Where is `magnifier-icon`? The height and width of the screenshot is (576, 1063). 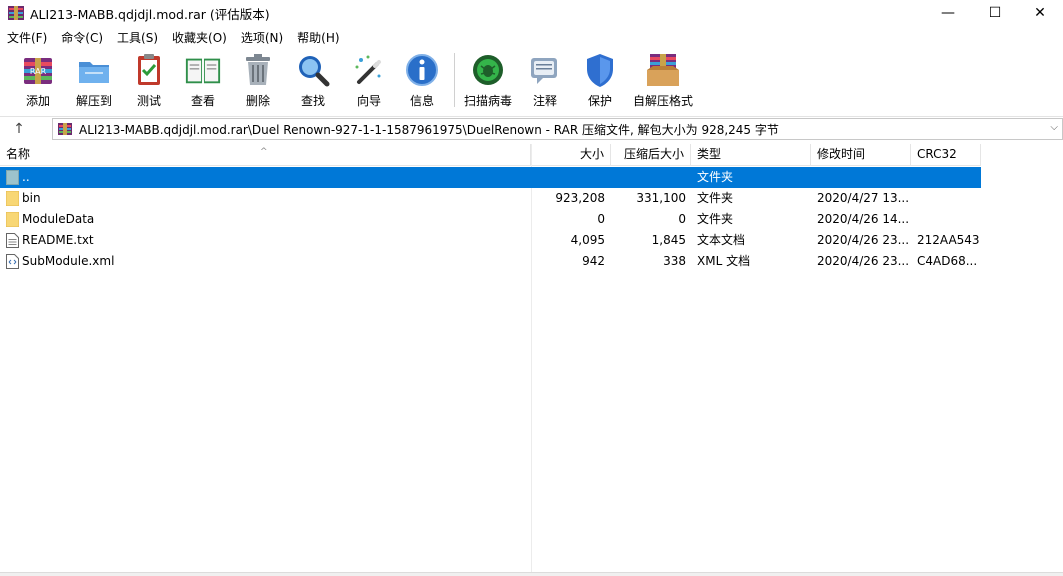 magnifier-icon is located at coordinates (313, 70).